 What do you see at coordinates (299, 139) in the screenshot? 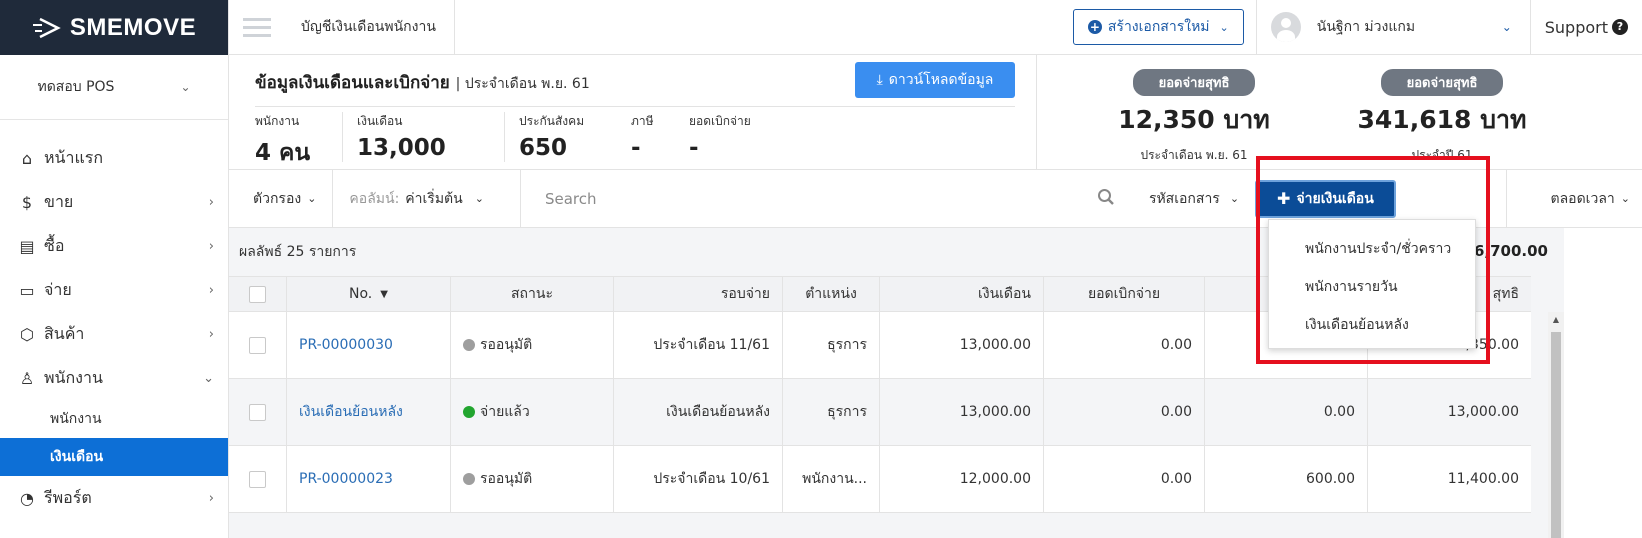
I see `stat-employees: พนักงาน 4 คน` at bounding box center [299, 139].